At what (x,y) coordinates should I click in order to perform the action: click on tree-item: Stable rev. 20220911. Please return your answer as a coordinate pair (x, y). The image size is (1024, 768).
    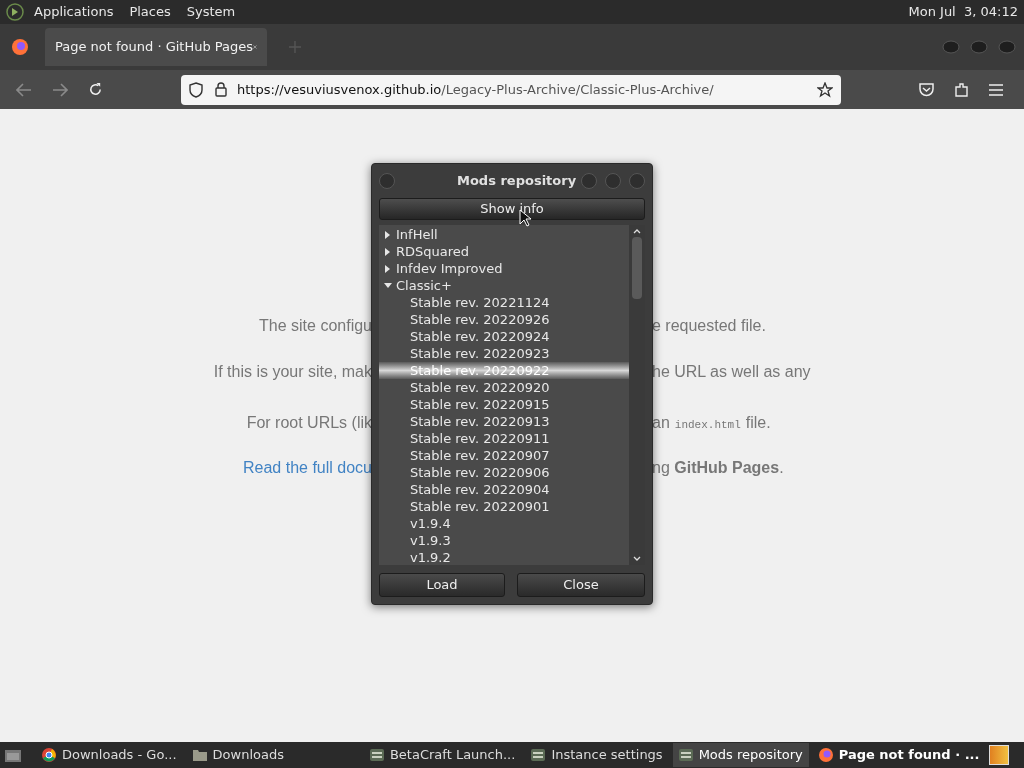
    Looking at the image, I should click on (504, 438).